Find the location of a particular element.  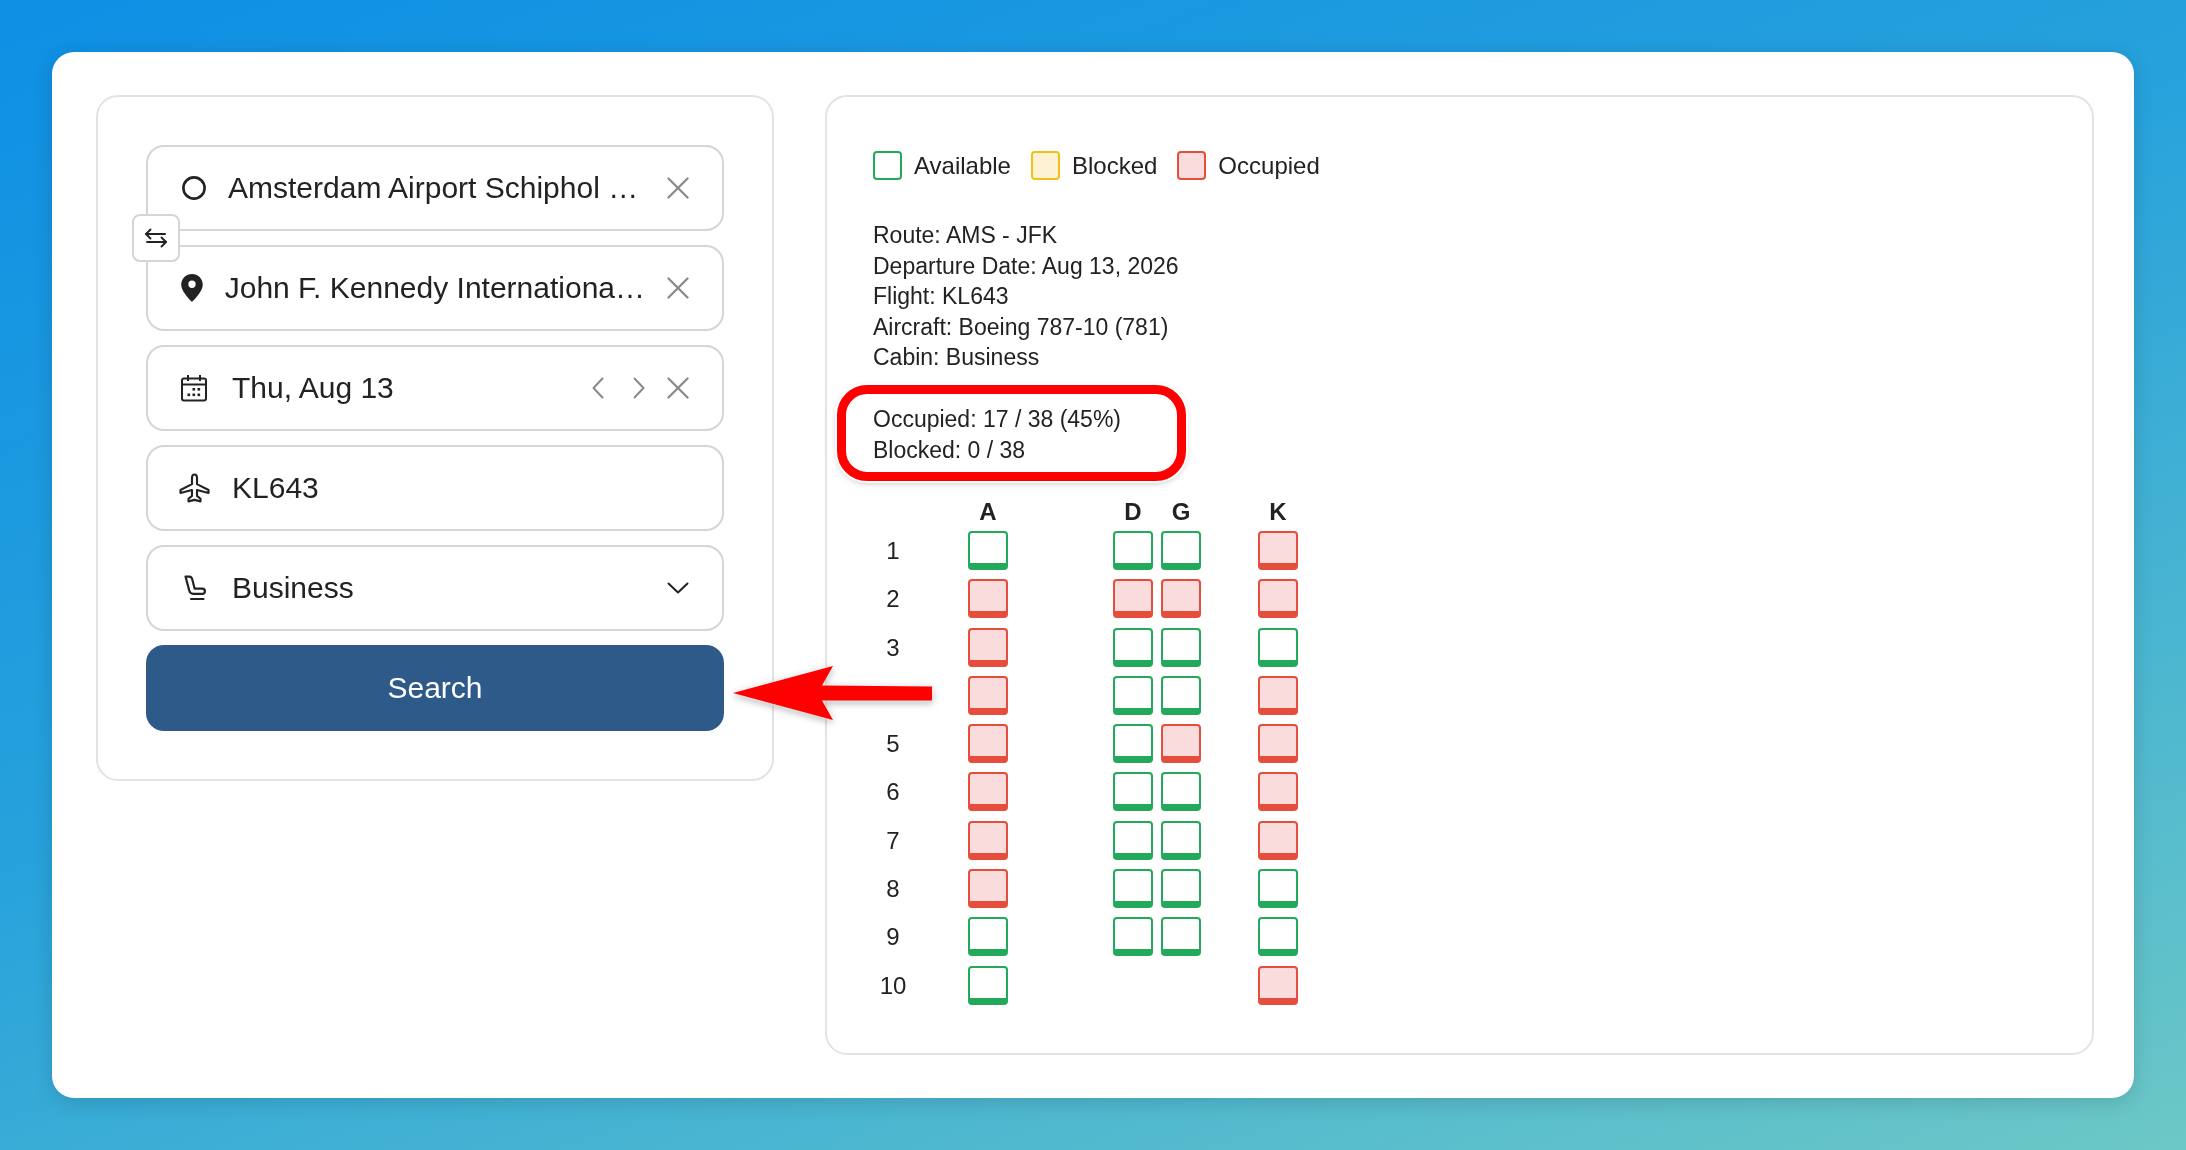

row-number: 8 is located at coordinates (893, 889).